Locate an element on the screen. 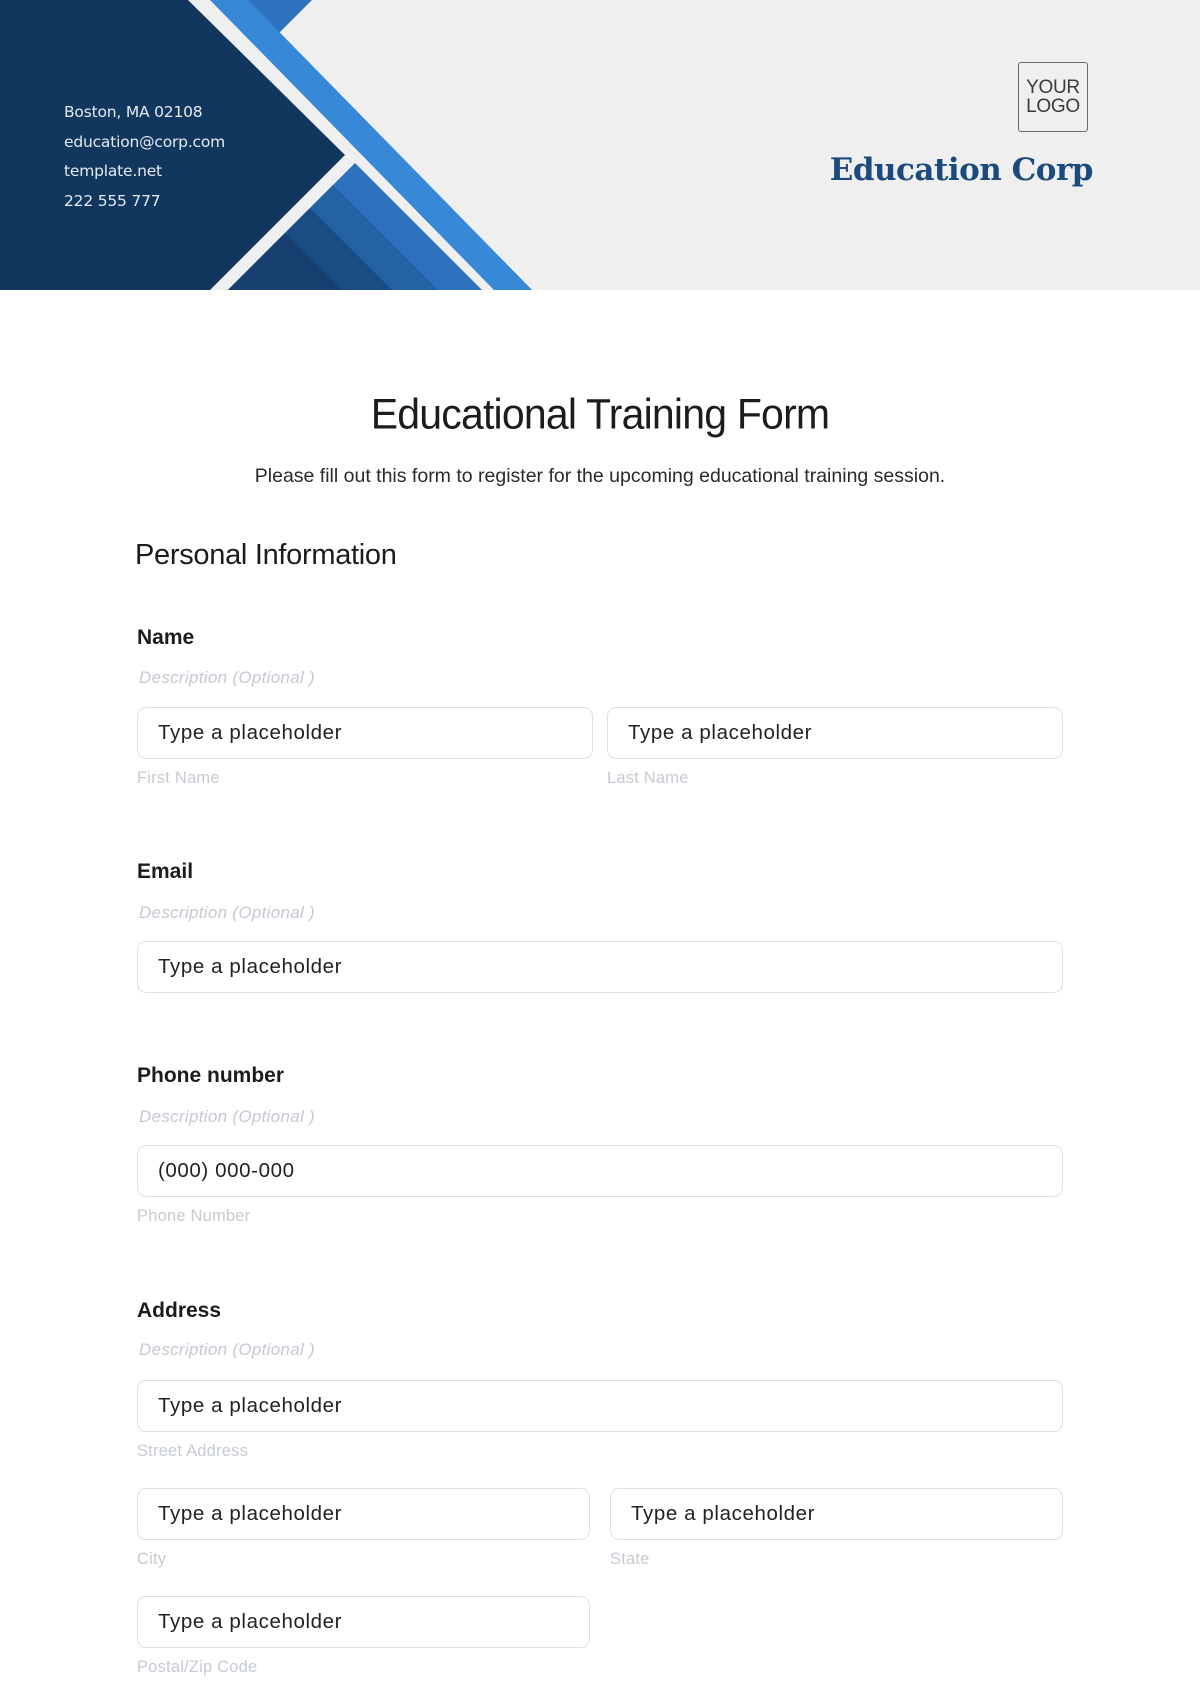 This screenshot has height=1700, width=1200. phone-sublabel: Phone Number is located at coordinates (194, 1216).